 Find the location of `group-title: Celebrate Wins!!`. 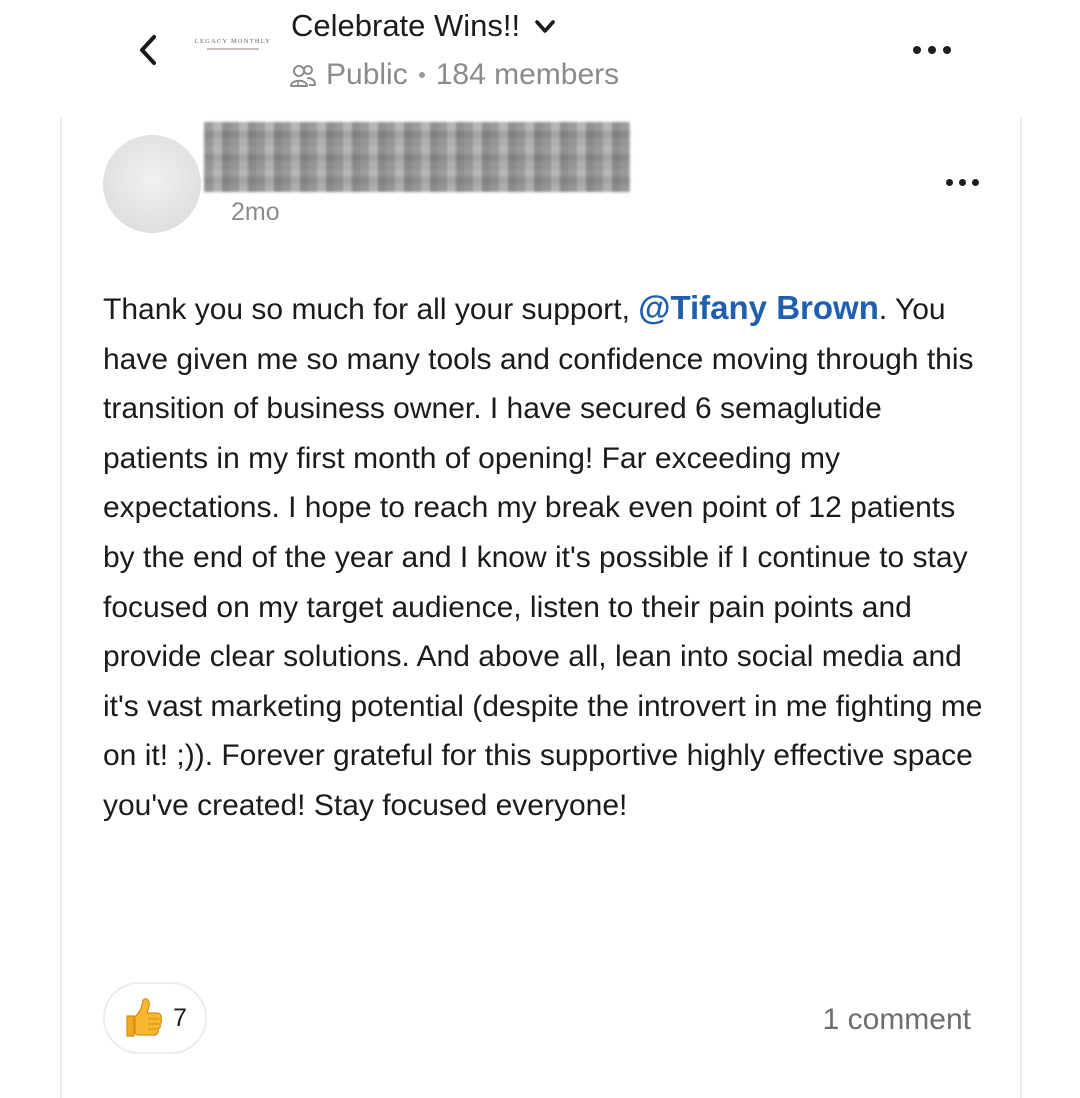

group-title: Celebrate Wins!! is located at coordinates (406, 25).